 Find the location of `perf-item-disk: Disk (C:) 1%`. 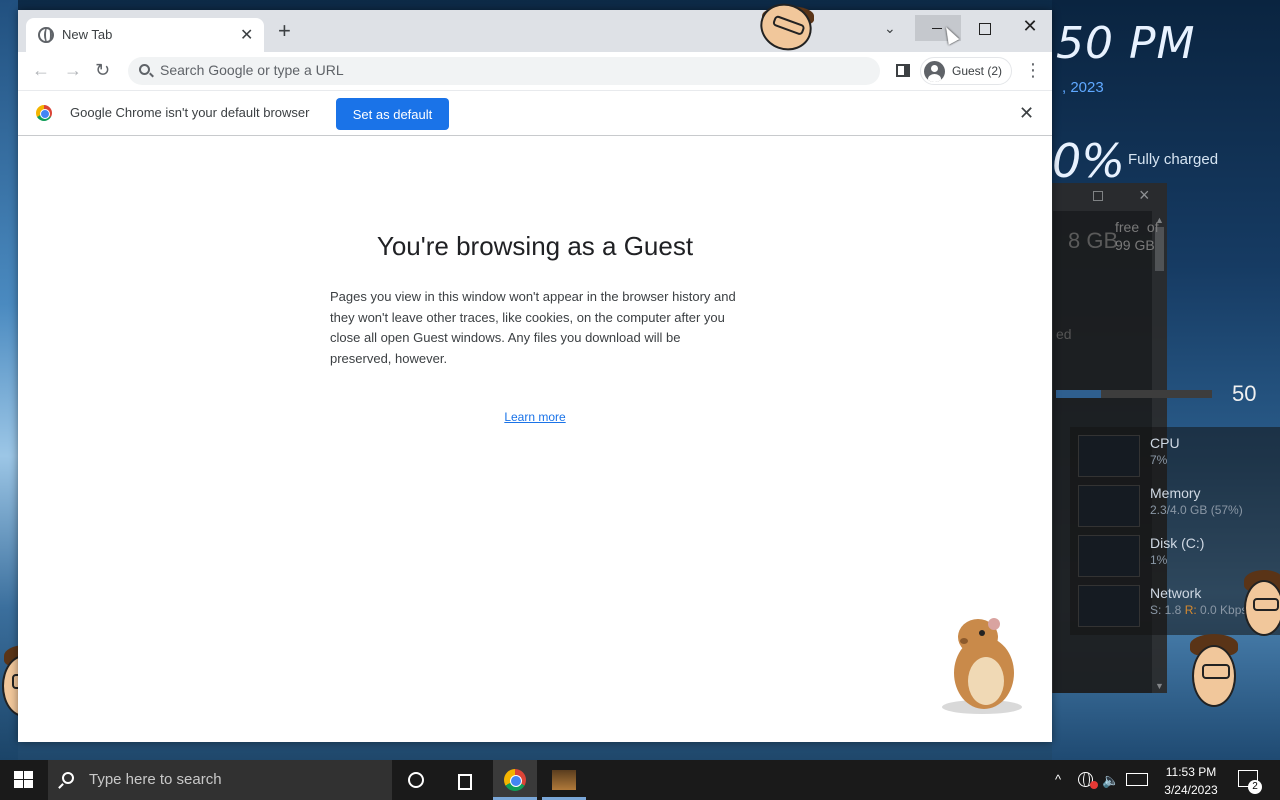

perf-item-disk: Disk (C:) 1% is located at coordinates (1177, 551).